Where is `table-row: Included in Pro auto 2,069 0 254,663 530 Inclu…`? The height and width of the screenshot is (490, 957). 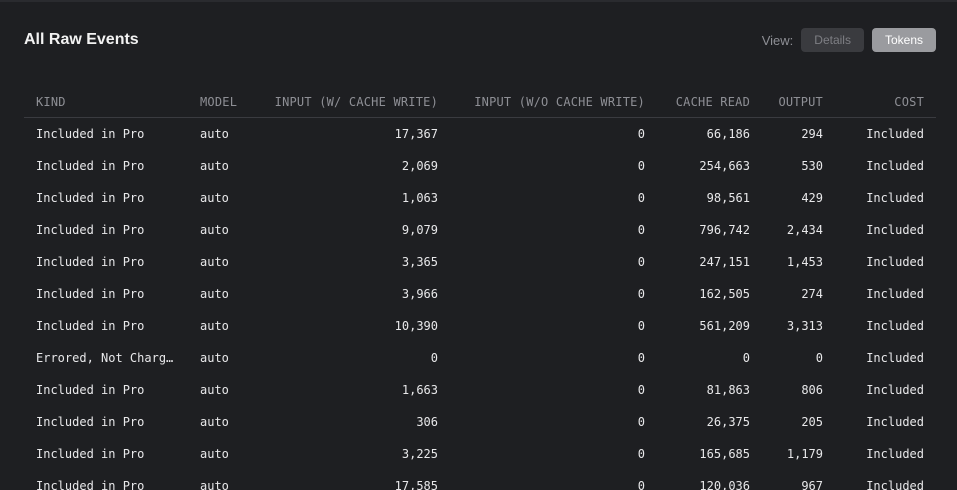
table-row: Included in Pro auto 2,069 0 254,663 530 Inclu… is located at coordinates (480, 166).